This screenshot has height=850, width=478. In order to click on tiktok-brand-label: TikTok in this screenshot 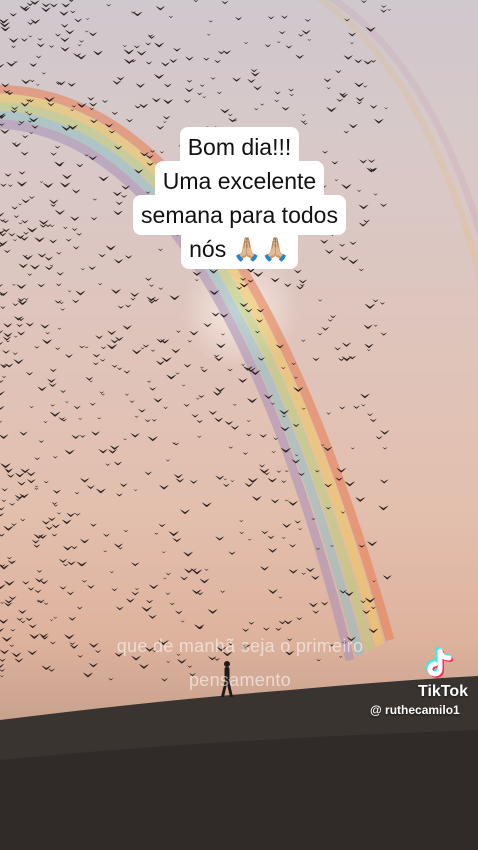, I will do `click(443, 691)`.